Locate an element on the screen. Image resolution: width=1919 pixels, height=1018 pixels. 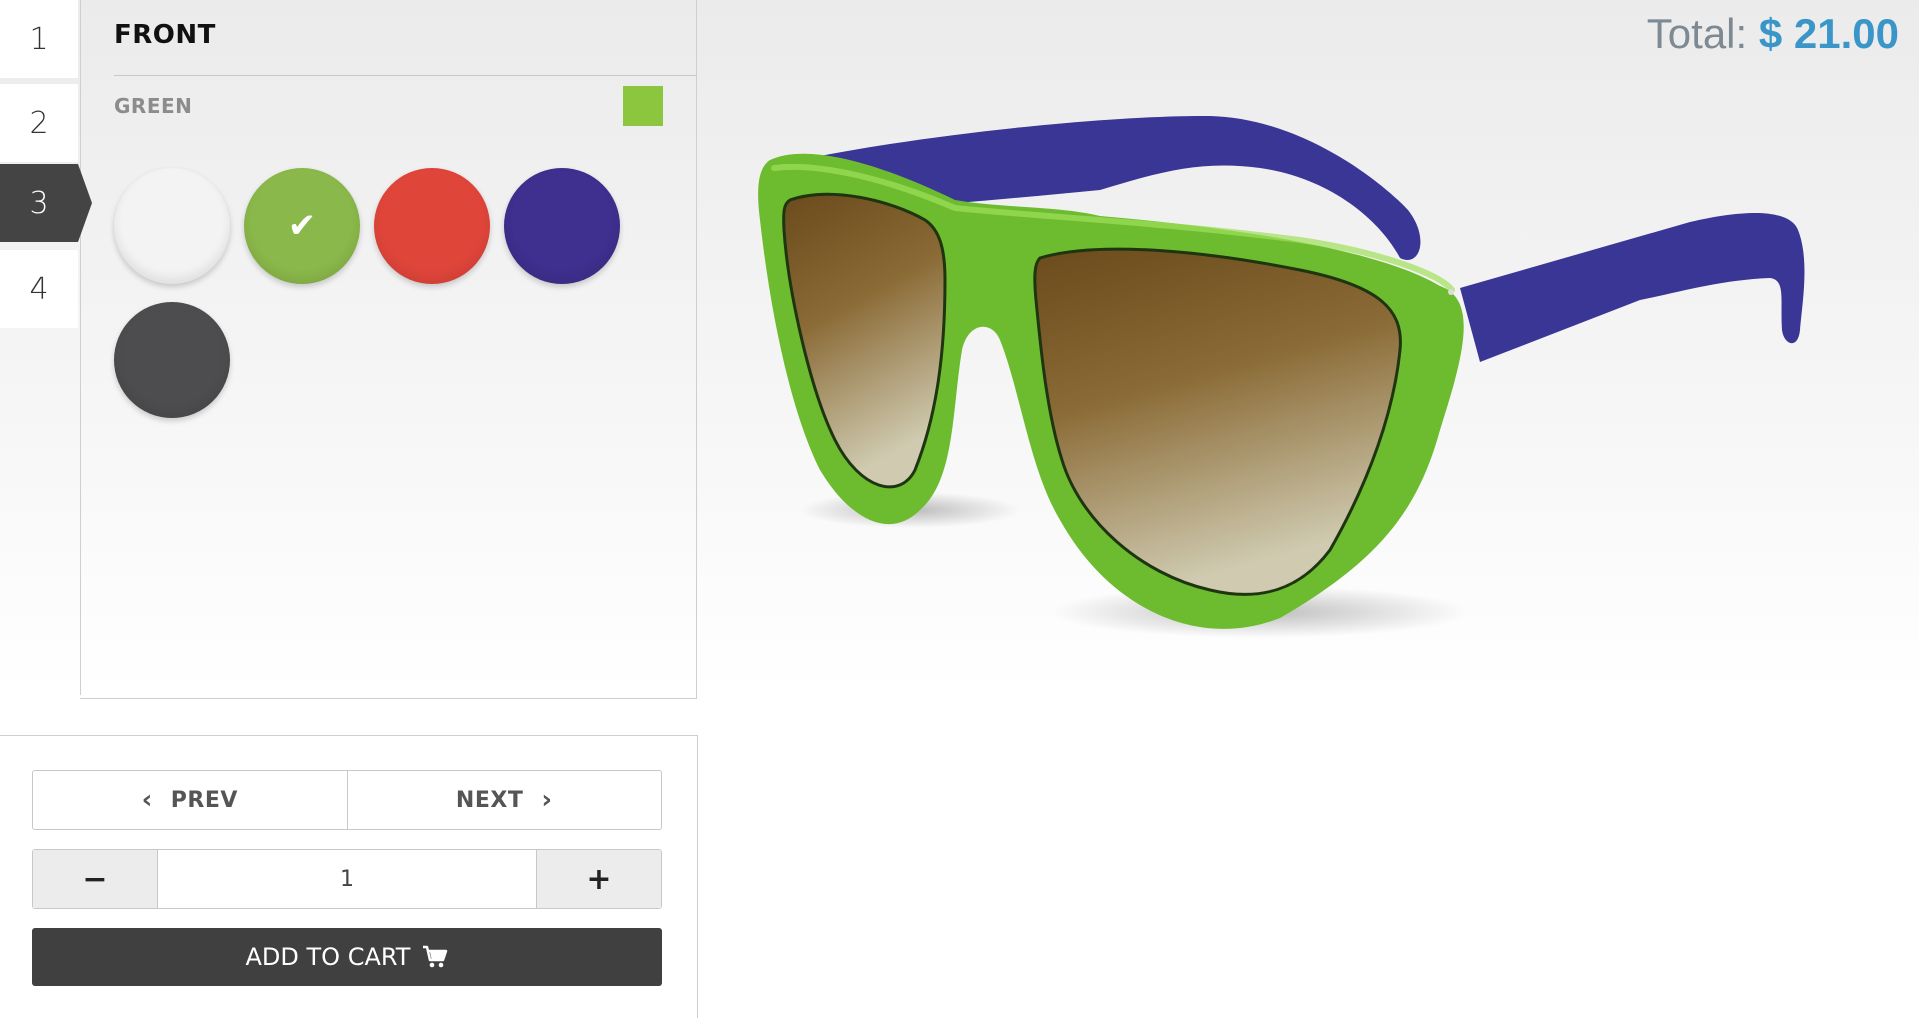
total-label: Total: is located at coordinates (1697, 33).